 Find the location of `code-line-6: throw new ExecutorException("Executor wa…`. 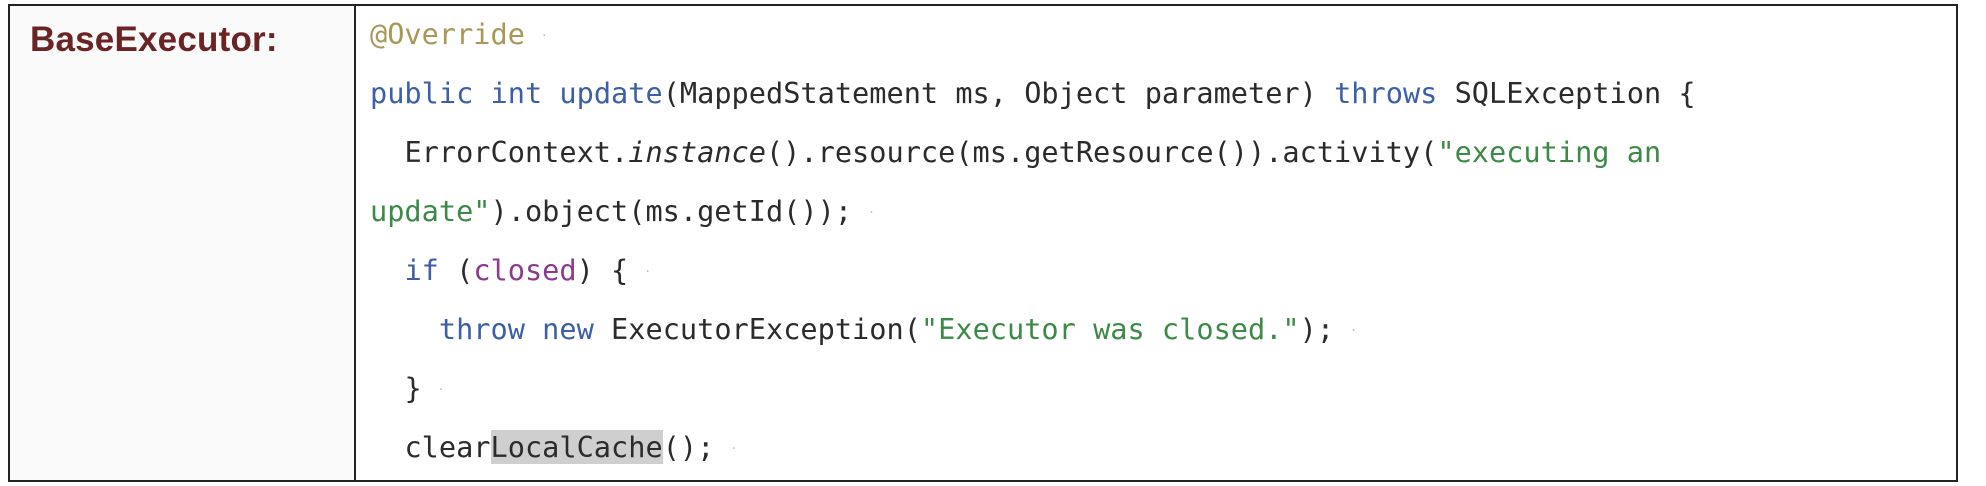

code-line-6: throw new ExecutorException("Executor wa… is located at coordinates (863, 329).